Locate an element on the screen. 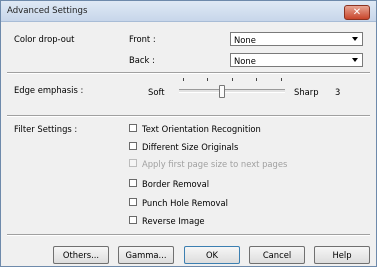 This screenshot has width=377, height=267. slider-track is located at coordinates (232, 91).